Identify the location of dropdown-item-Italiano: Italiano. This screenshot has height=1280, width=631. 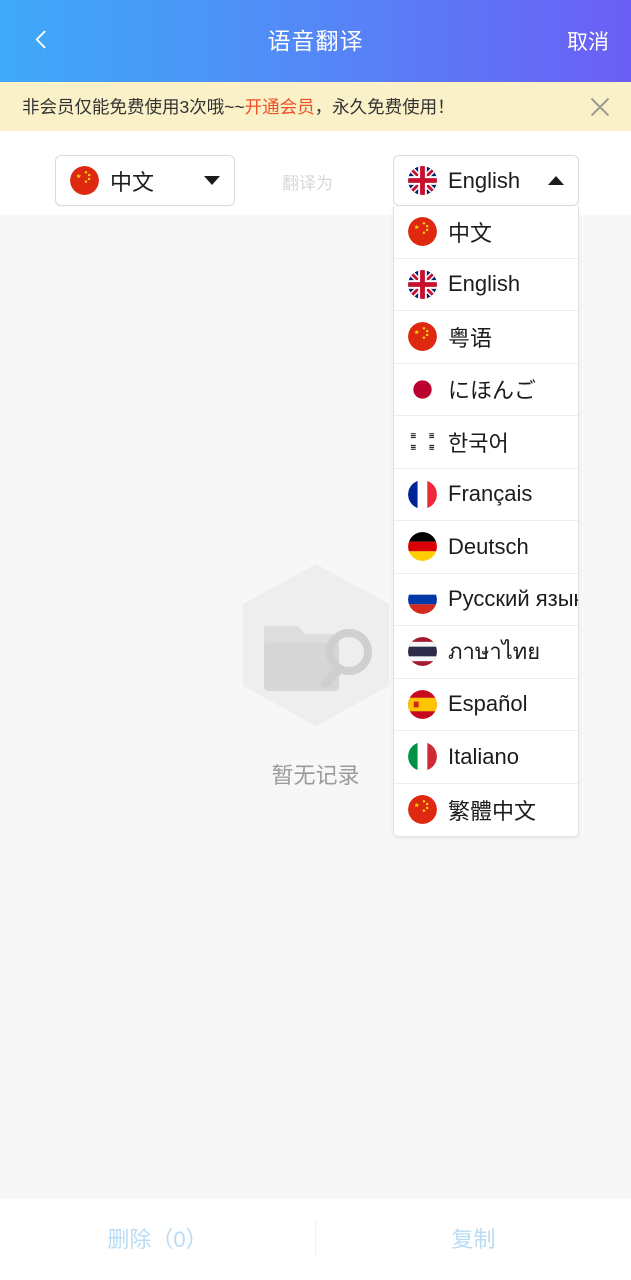
(486, 757).